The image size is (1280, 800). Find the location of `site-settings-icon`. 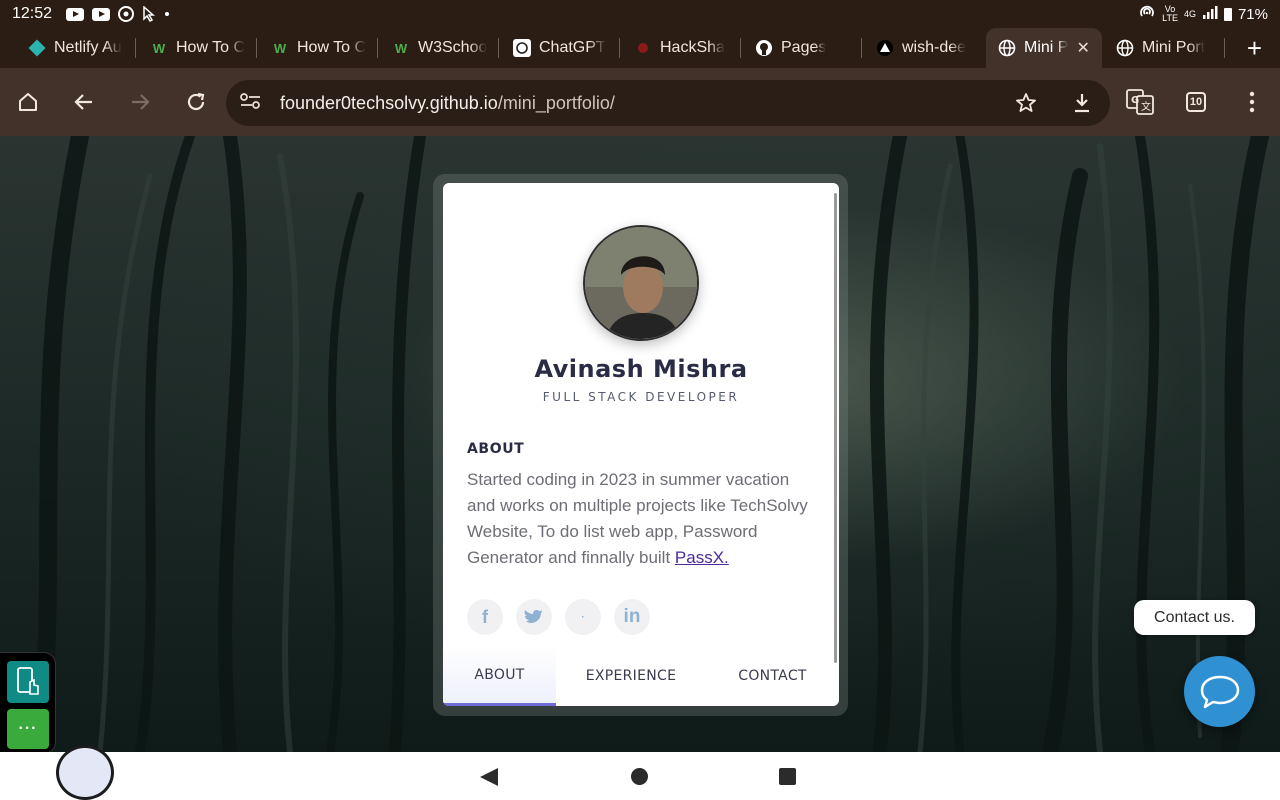

site-settings-icon is located at coordinates (251, 103).